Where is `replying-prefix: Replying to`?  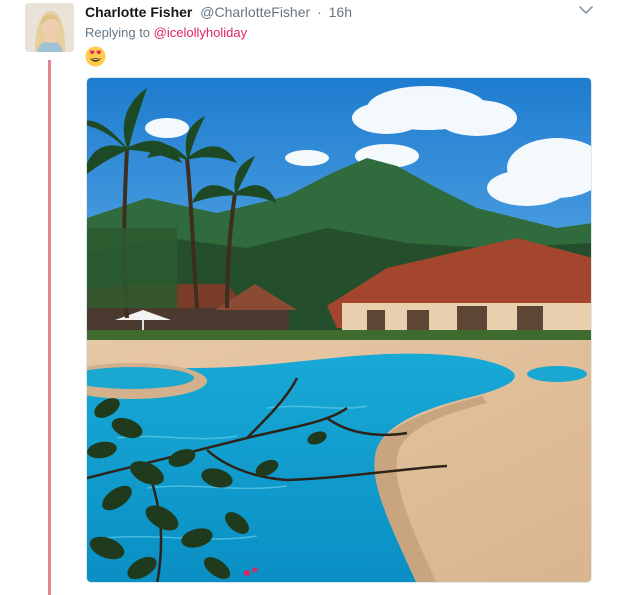 replying-prefix: Replying to is located at coordinates (118, 32).